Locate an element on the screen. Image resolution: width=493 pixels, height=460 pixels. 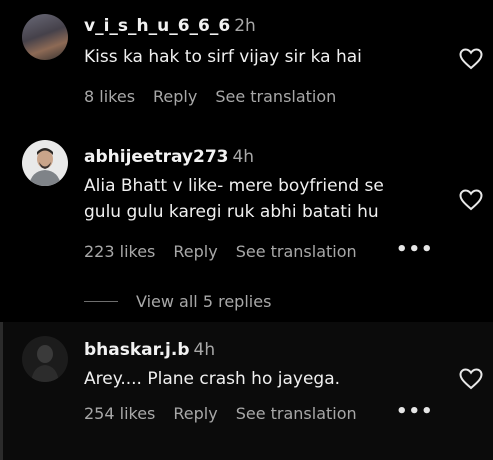
likes-count: 223 likes is located at coordinates (119, 251).